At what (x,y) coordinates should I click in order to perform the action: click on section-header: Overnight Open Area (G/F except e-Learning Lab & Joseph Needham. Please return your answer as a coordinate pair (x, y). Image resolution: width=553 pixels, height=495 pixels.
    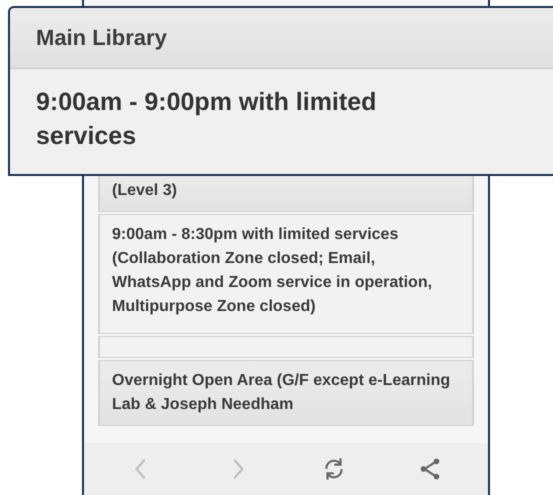
    Looking at the image, I should click on (286, 393).